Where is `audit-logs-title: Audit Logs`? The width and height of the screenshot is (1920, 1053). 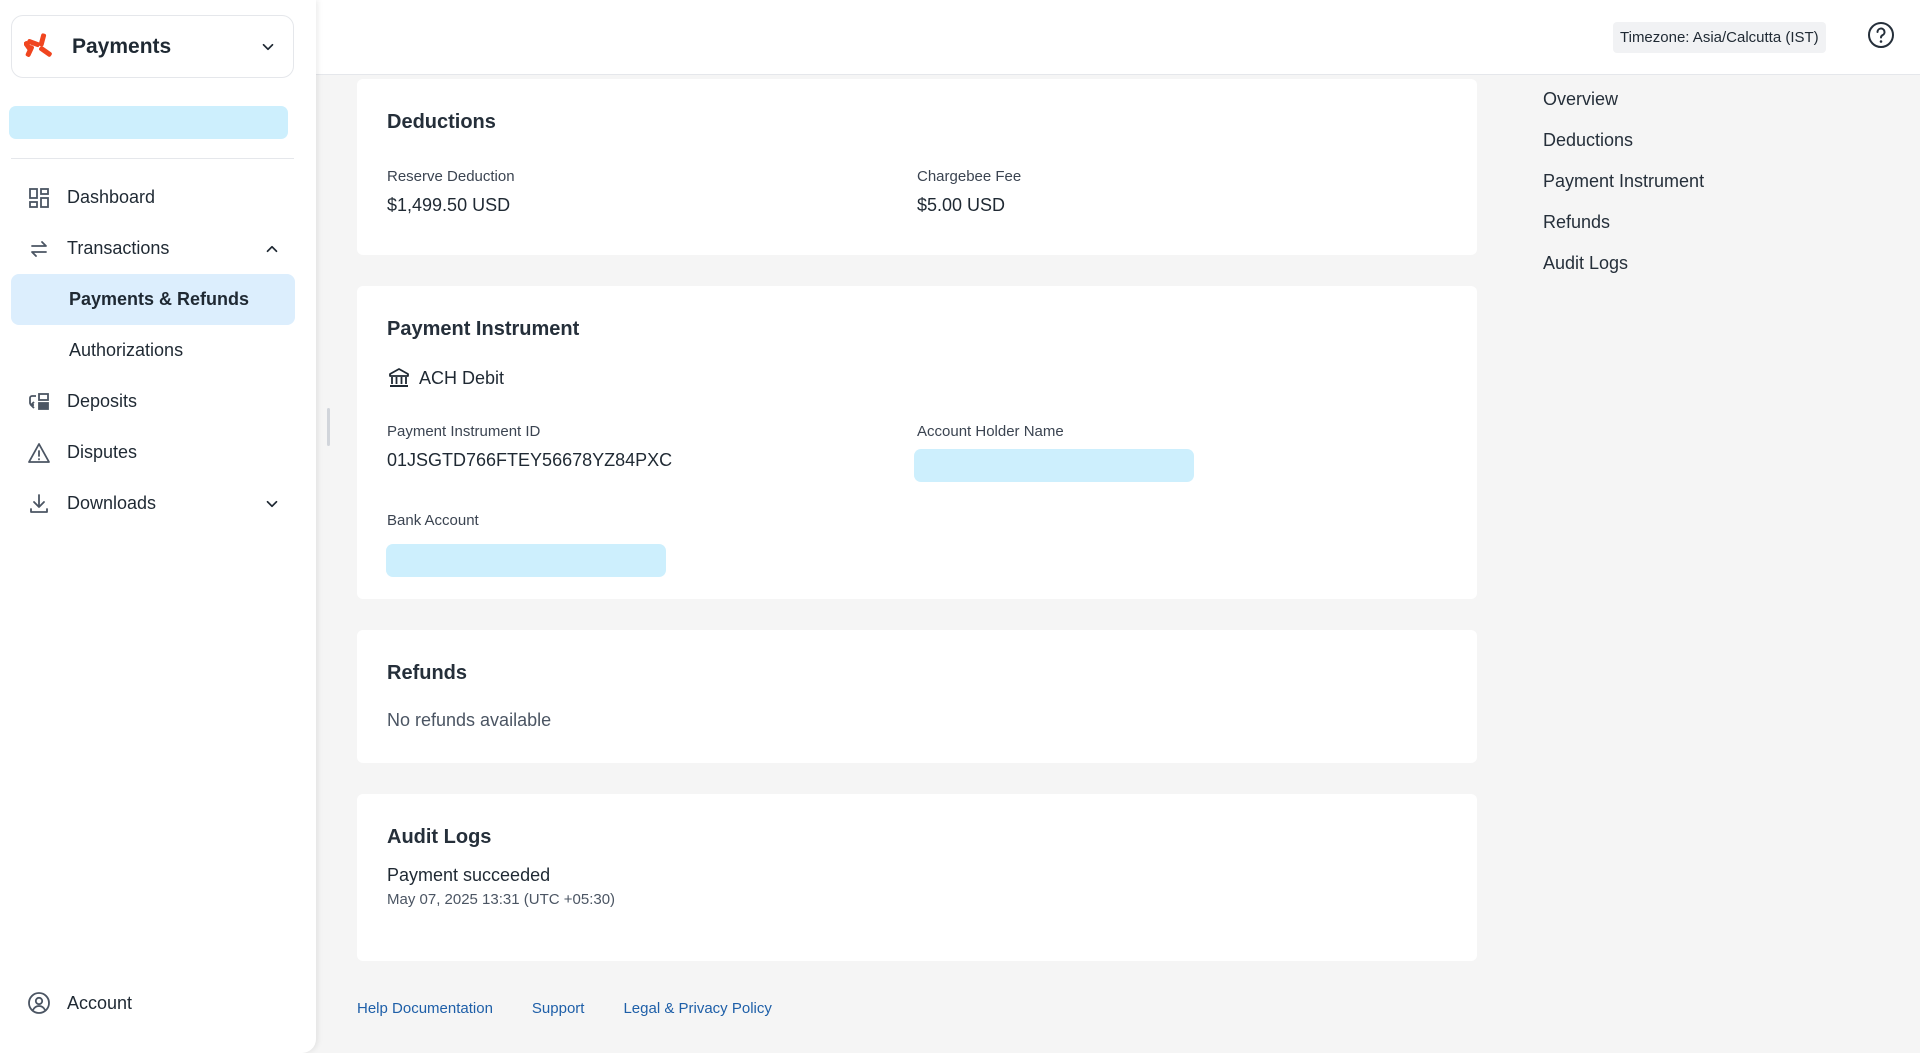 audit-logs-title: Audit Logs is located at coordinates (439, 837).